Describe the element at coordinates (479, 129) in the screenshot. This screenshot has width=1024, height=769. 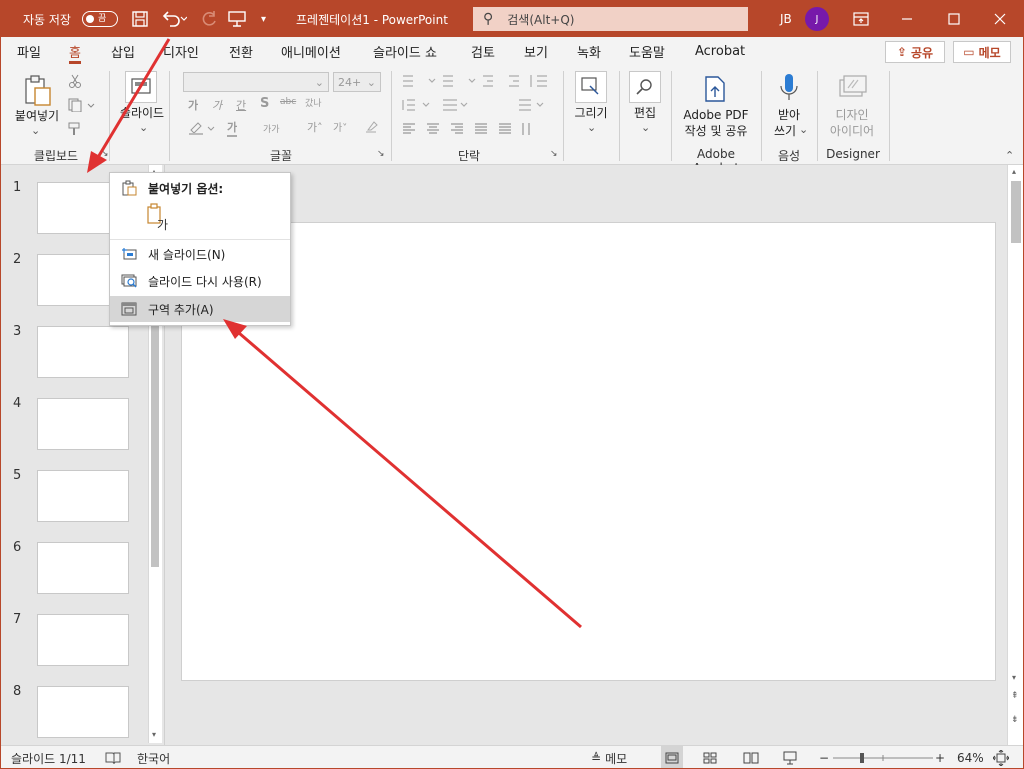
I see `alignment-buttons` at that location.